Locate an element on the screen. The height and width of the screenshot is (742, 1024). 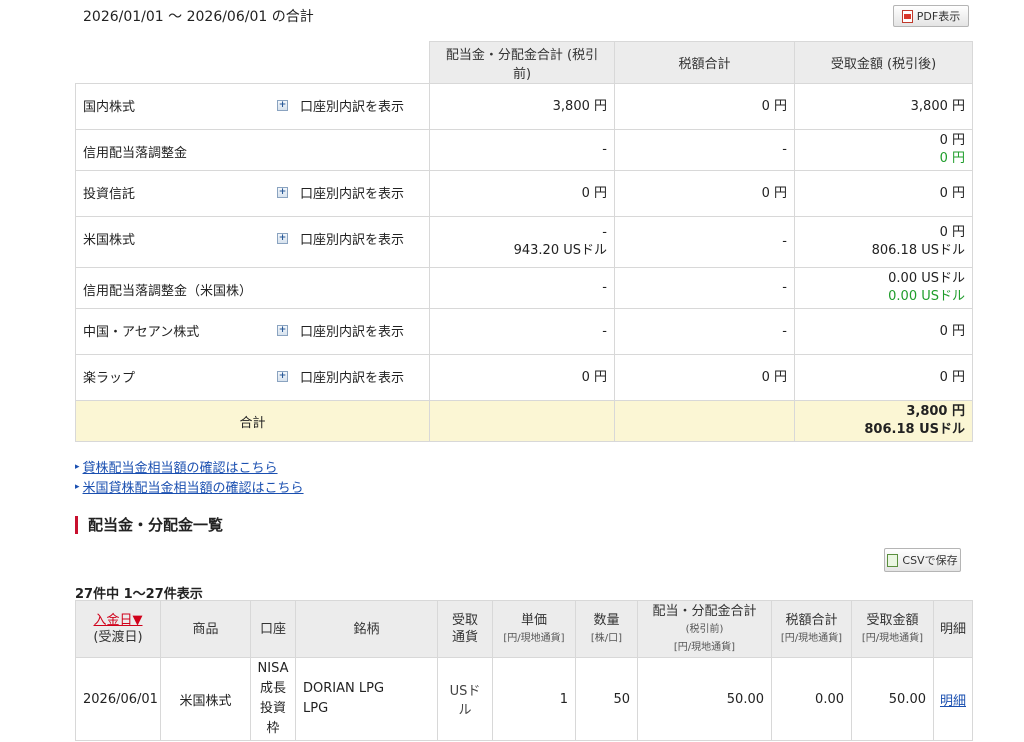
summary-pre-tax: 0 円 is located at coordinates (522, 377).